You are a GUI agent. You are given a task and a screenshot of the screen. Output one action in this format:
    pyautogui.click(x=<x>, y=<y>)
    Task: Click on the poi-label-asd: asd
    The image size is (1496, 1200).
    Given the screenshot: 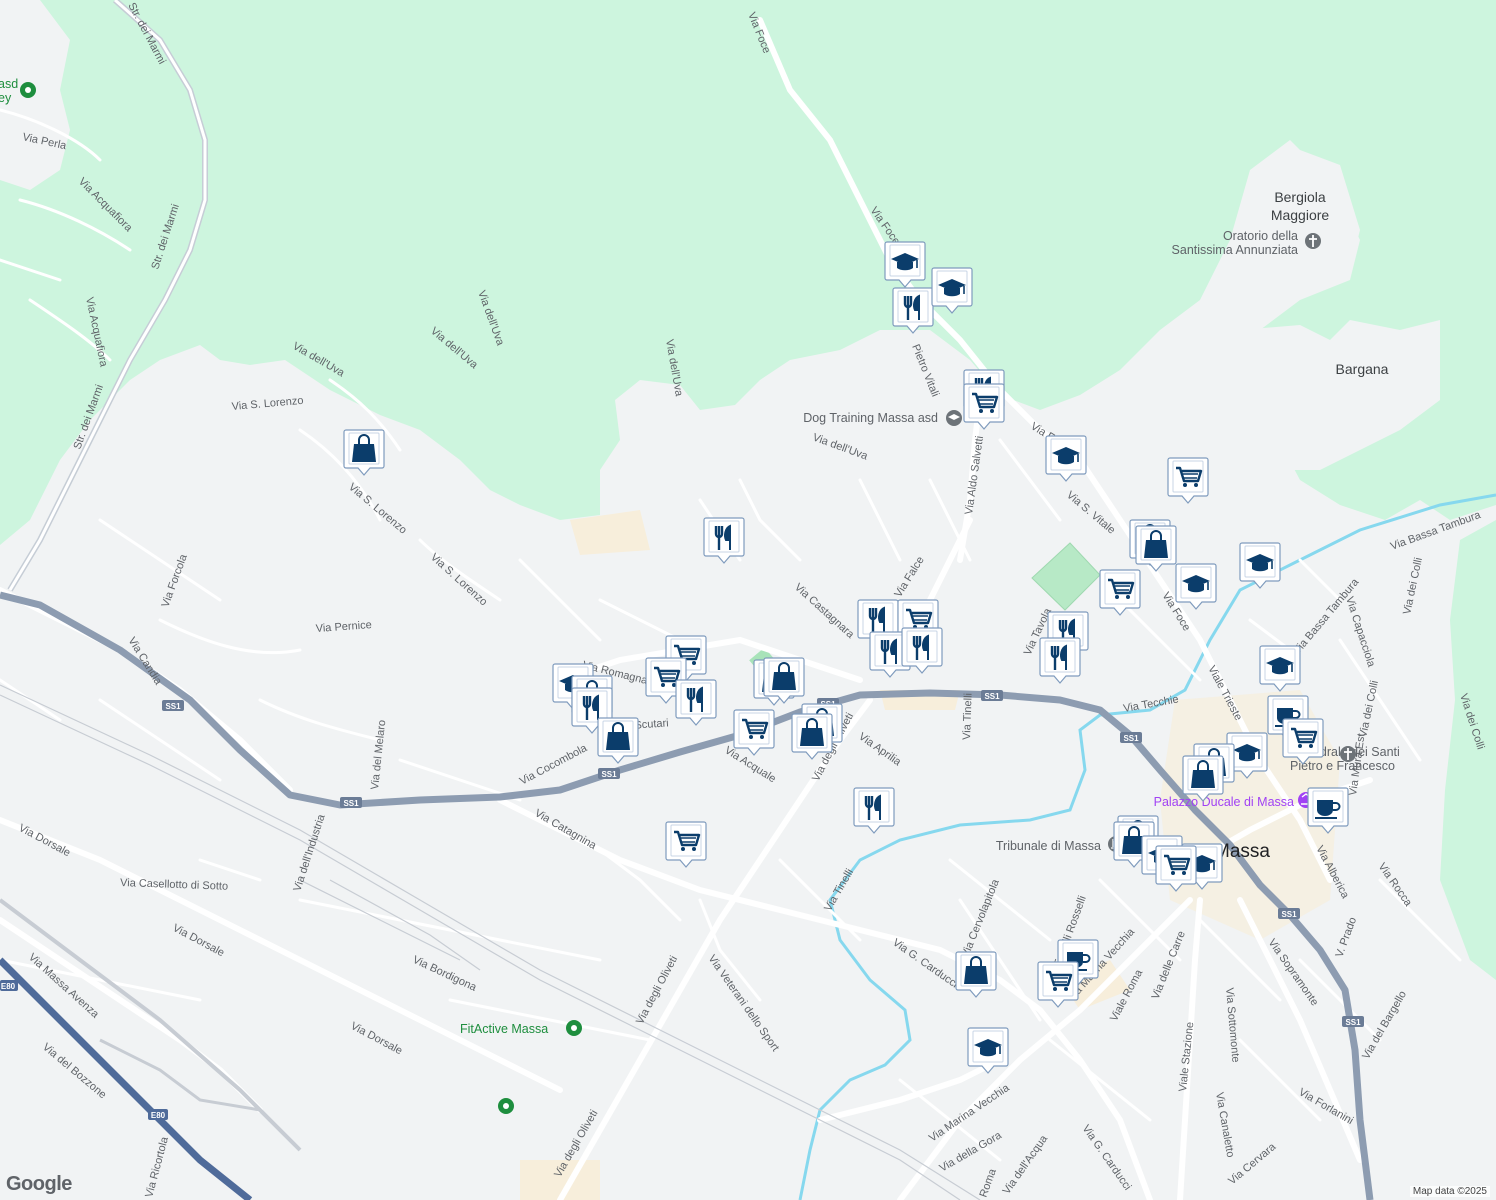 What is the action you would take?
    pyautogui.click(x=9, y=84)
    